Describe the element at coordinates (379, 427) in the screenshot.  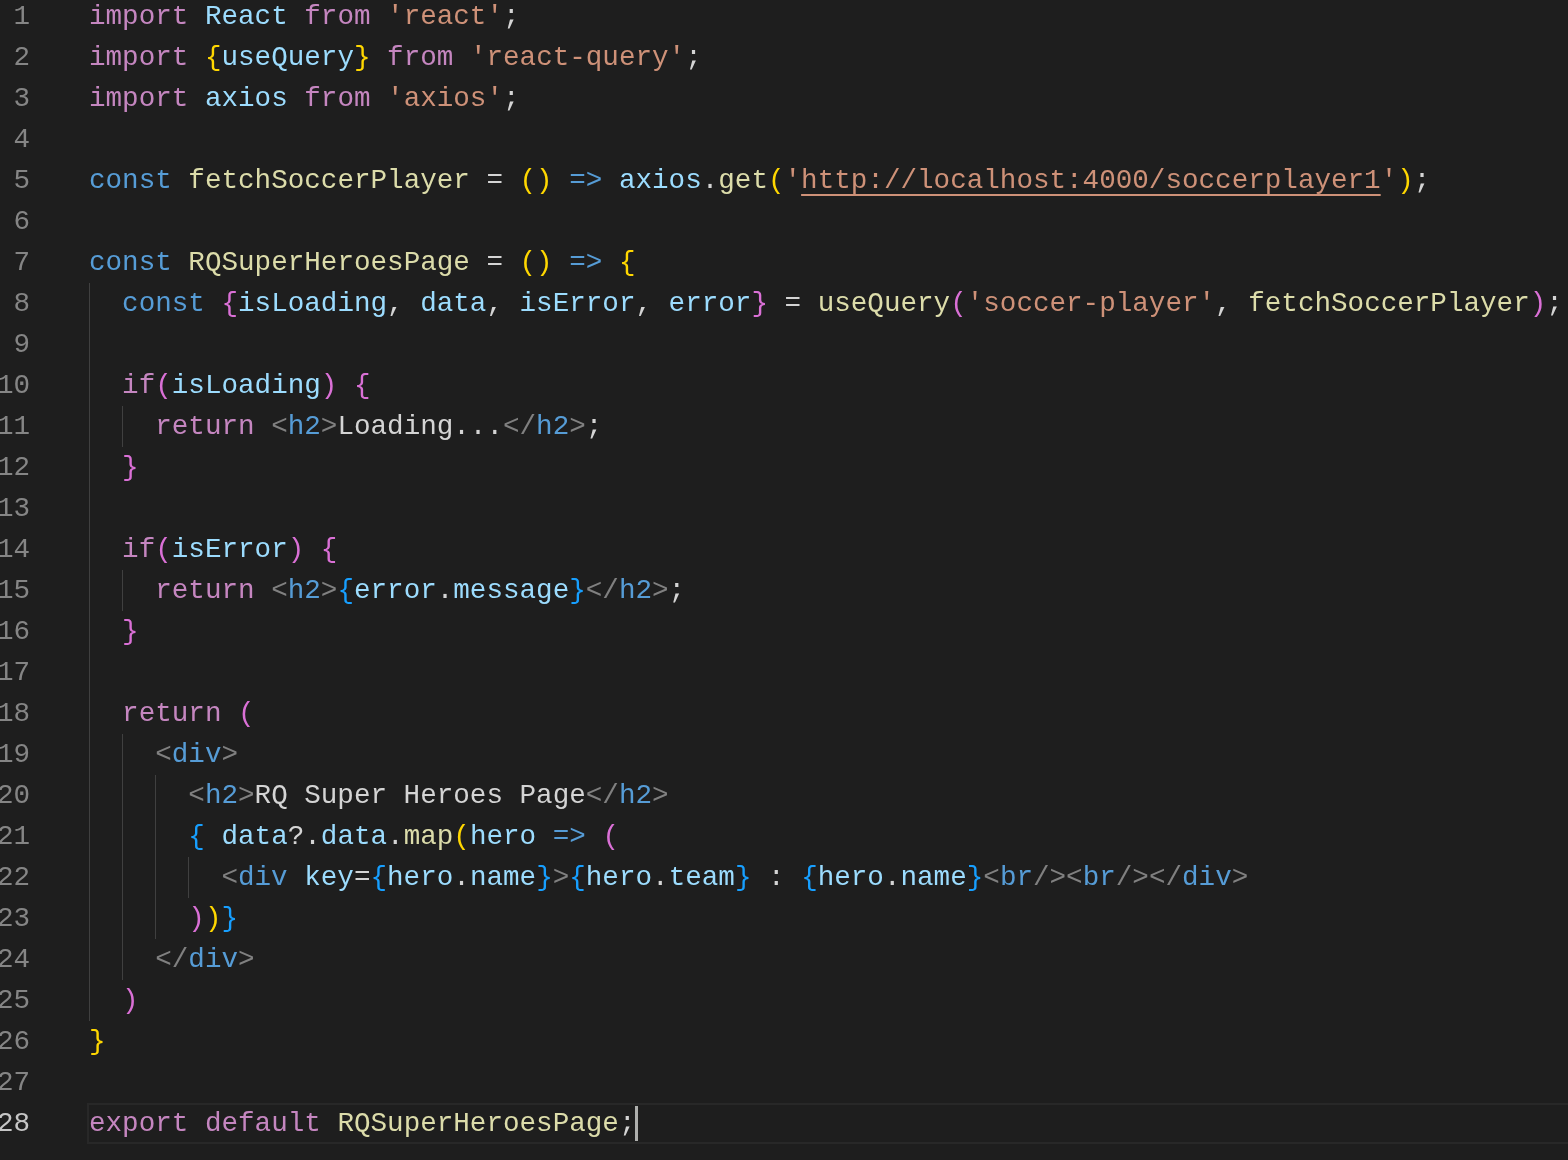
I see `code-line: return <h2>Loading...</h2>;` at that location.